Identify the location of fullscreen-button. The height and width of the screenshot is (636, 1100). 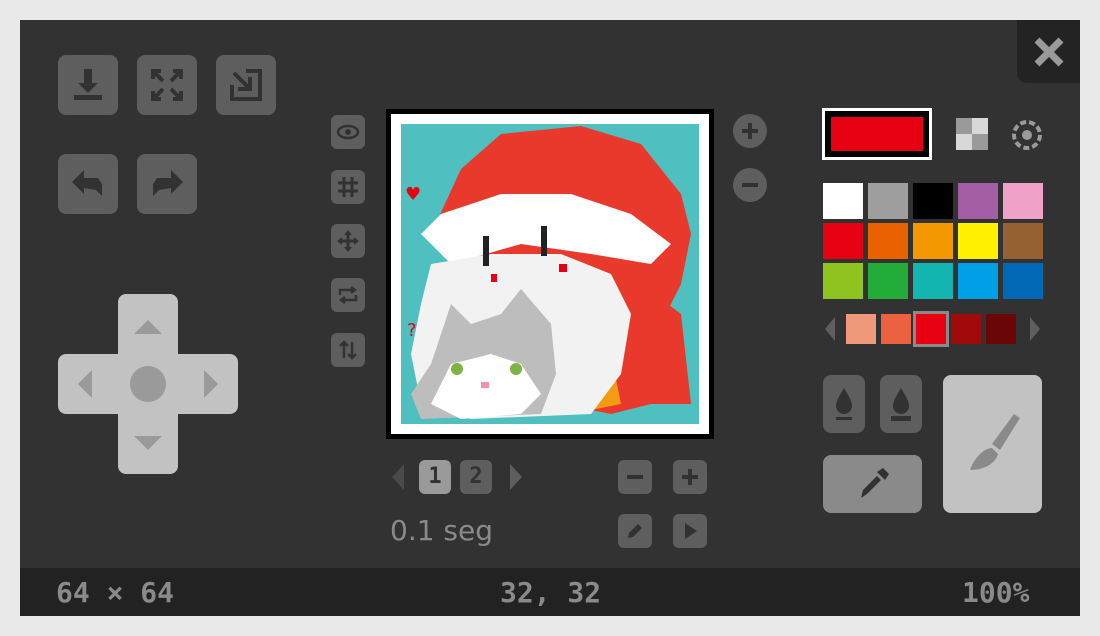
(167, 85).